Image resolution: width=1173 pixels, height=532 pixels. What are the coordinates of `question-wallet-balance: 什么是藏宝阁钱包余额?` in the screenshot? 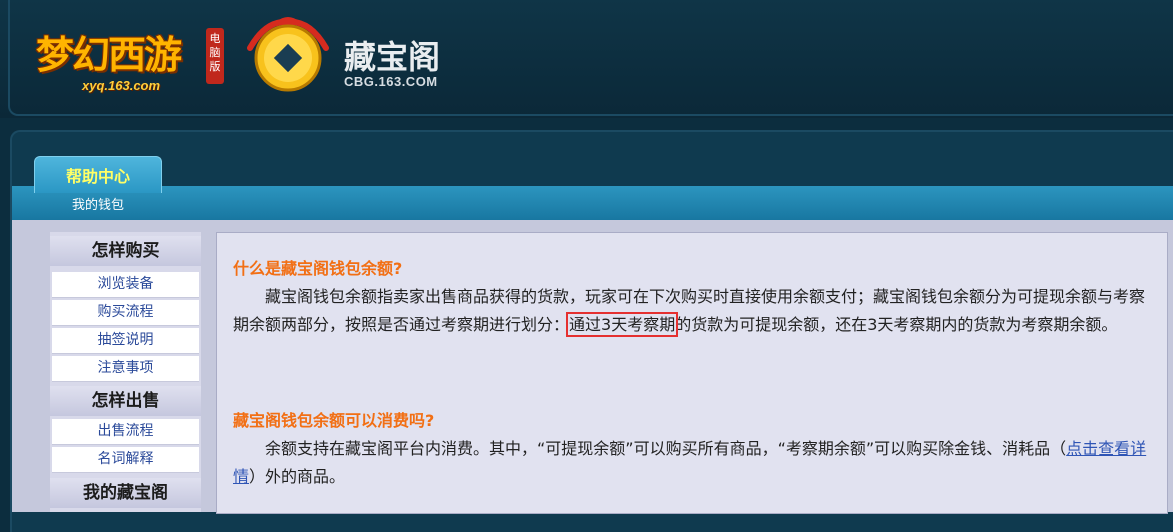 It's located at (318, 268).